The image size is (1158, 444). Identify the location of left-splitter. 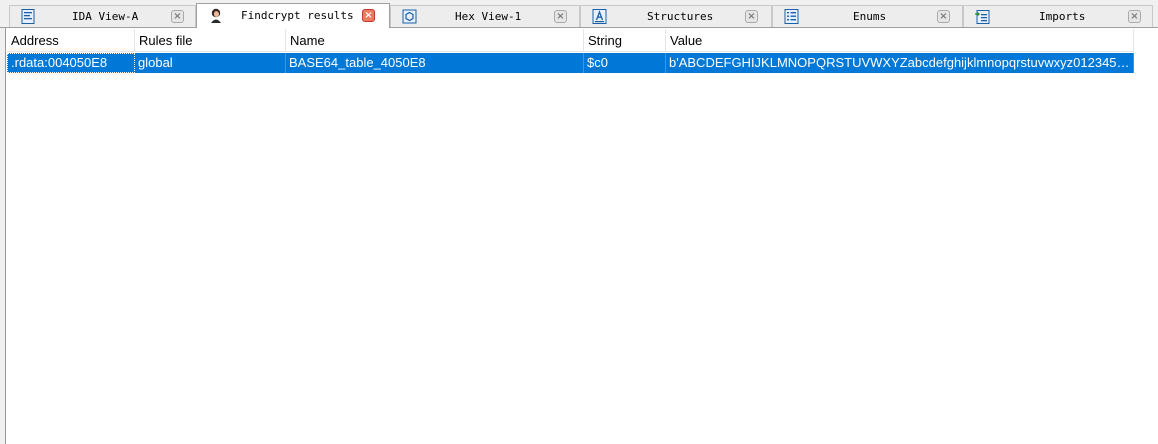
(3, 236).